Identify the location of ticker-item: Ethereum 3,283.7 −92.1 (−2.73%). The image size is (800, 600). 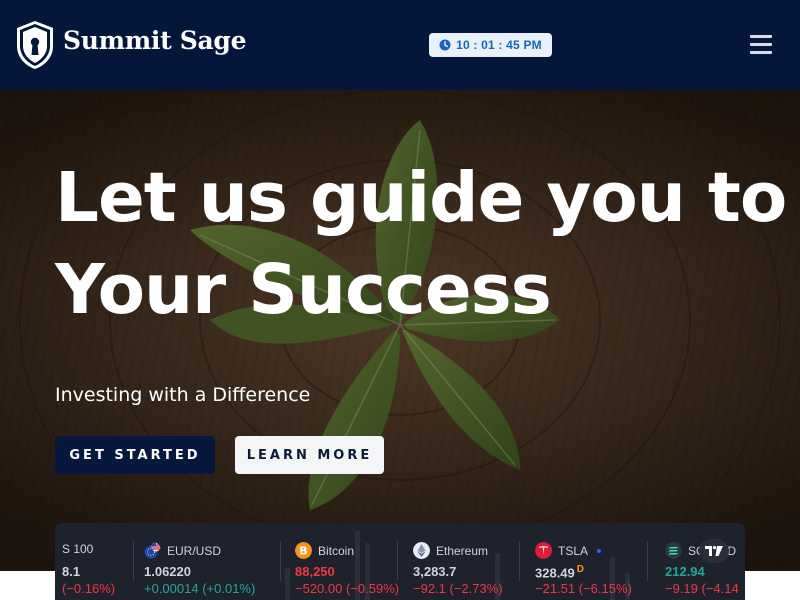
(468, 561).